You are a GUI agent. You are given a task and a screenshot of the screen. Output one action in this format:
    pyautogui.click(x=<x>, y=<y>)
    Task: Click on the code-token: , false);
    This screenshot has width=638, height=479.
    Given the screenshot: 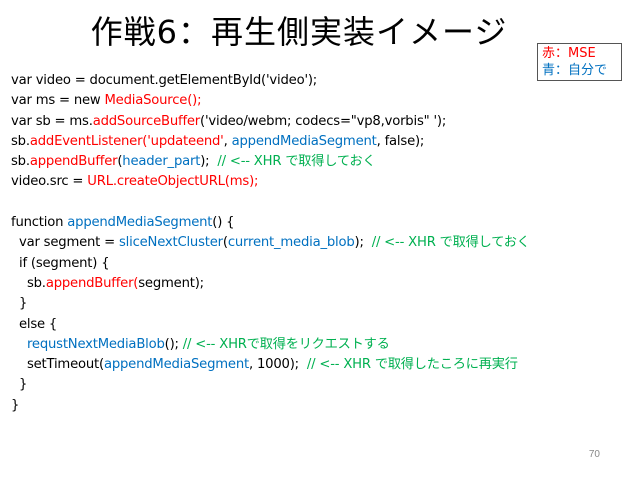 What is the action you would take?
    pyautogui.click(x=400, y=141)
    